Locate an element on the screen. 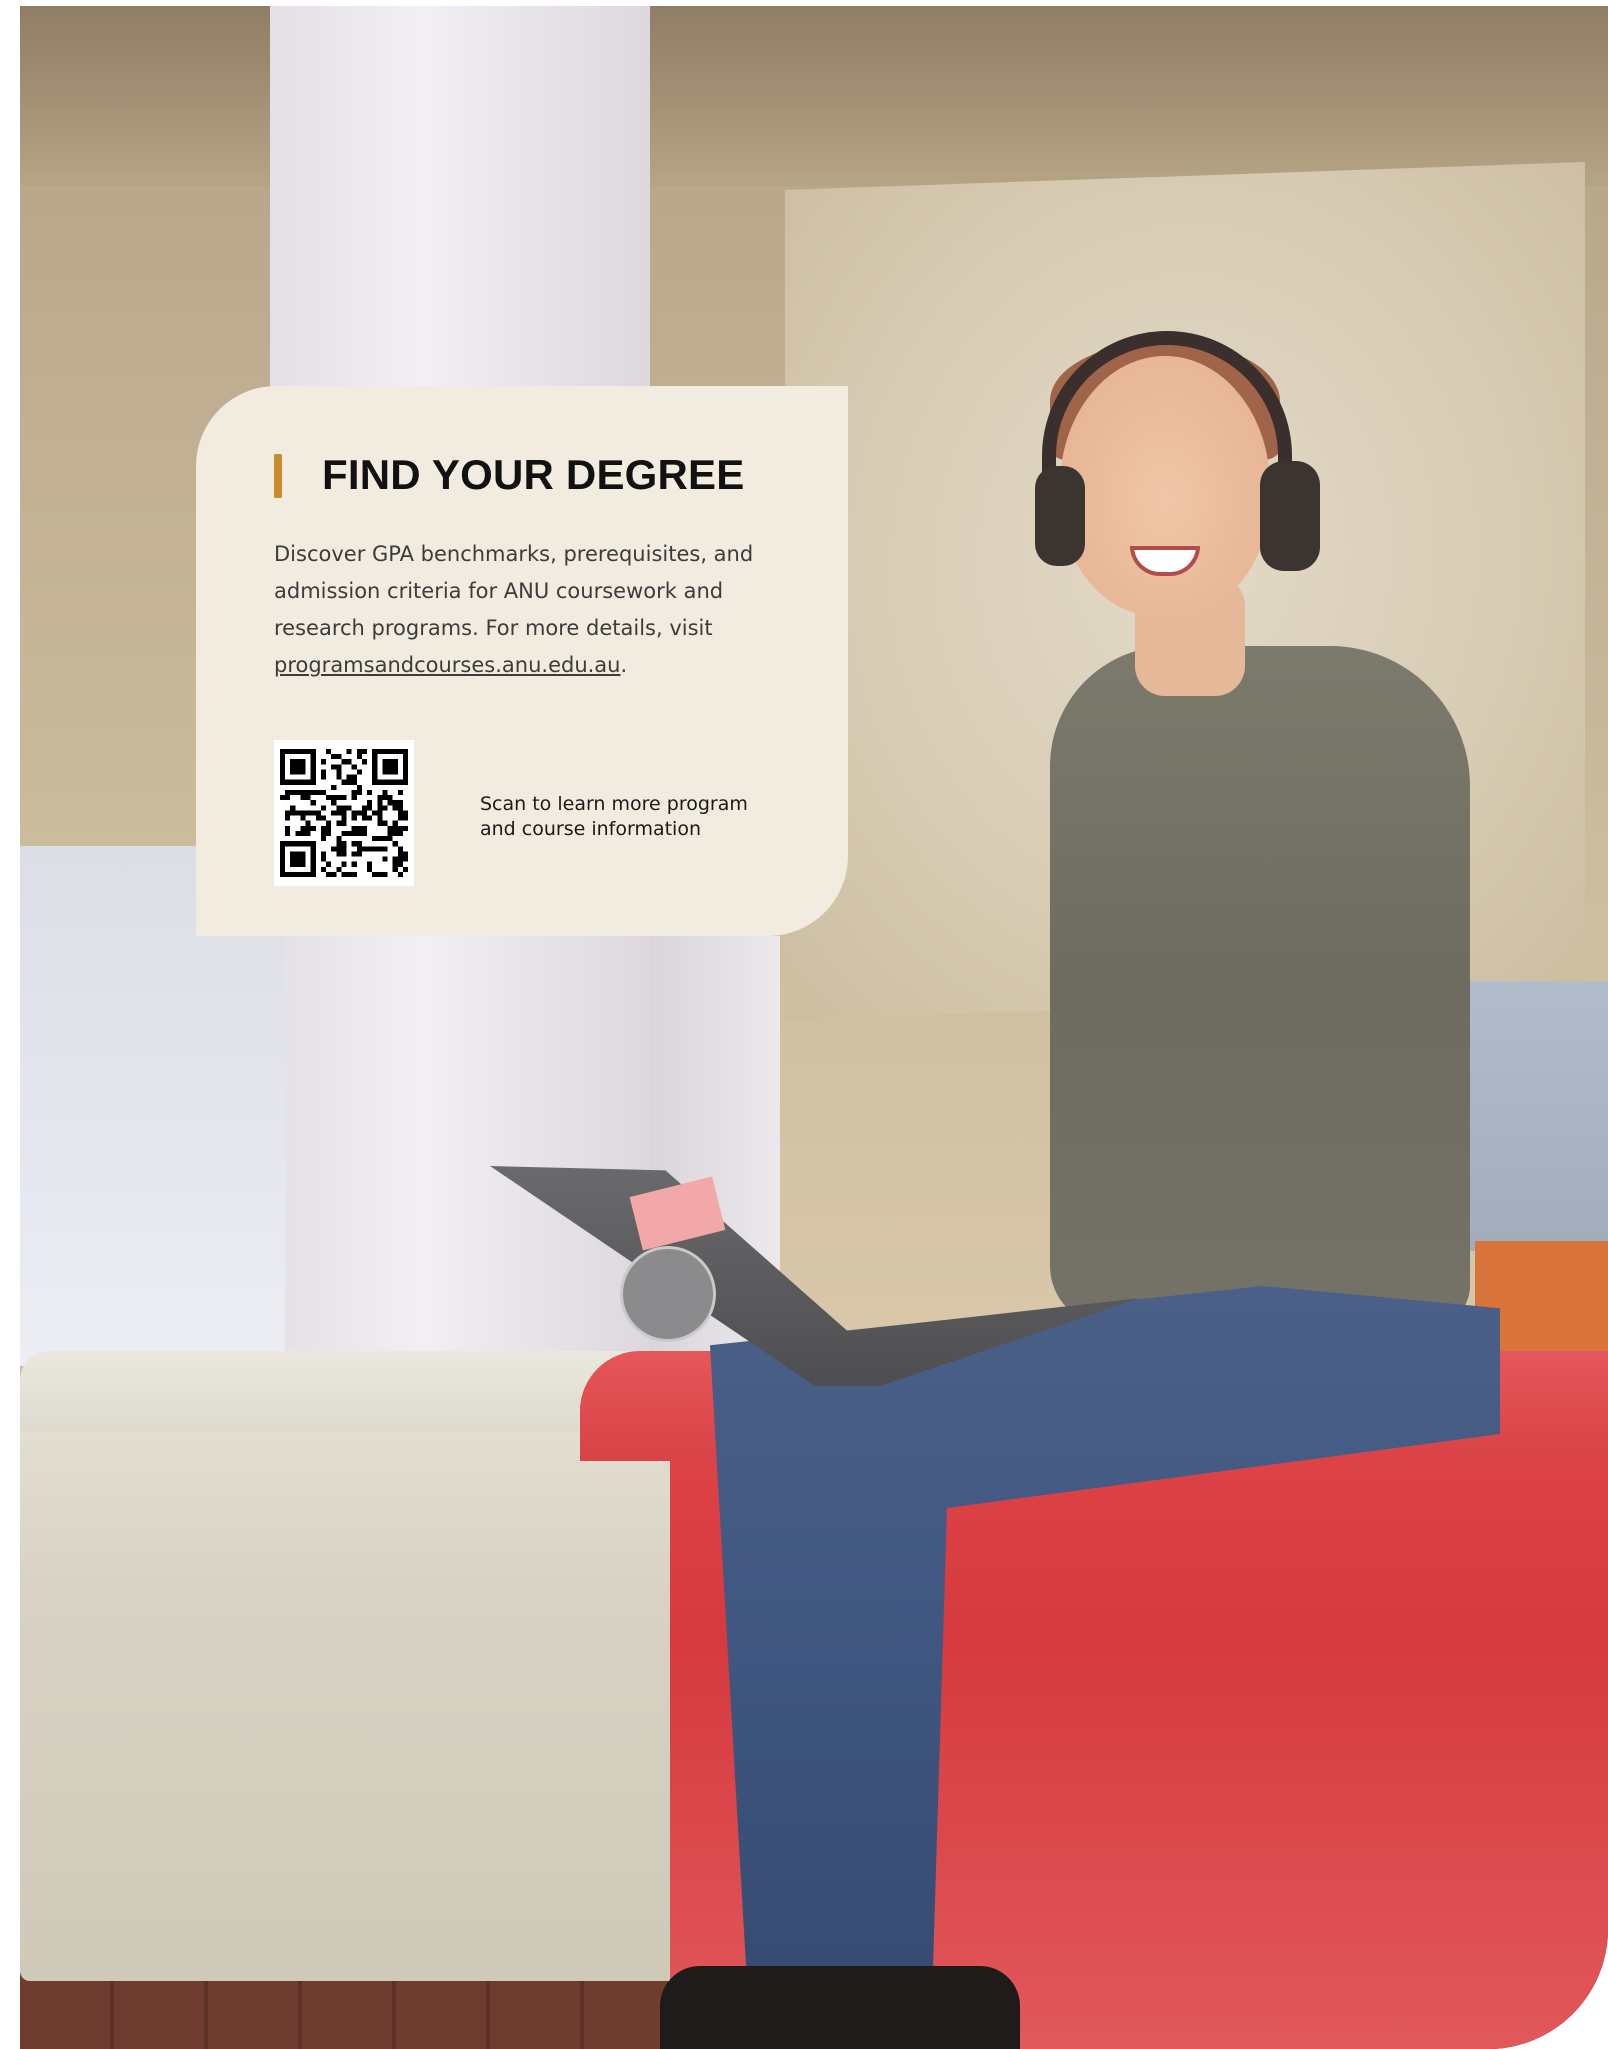 The width and height of the screenshot is (1608, 2049). programs-courses-link: programsandcourses.anu.edu.au is located at coordinates (447, 665).